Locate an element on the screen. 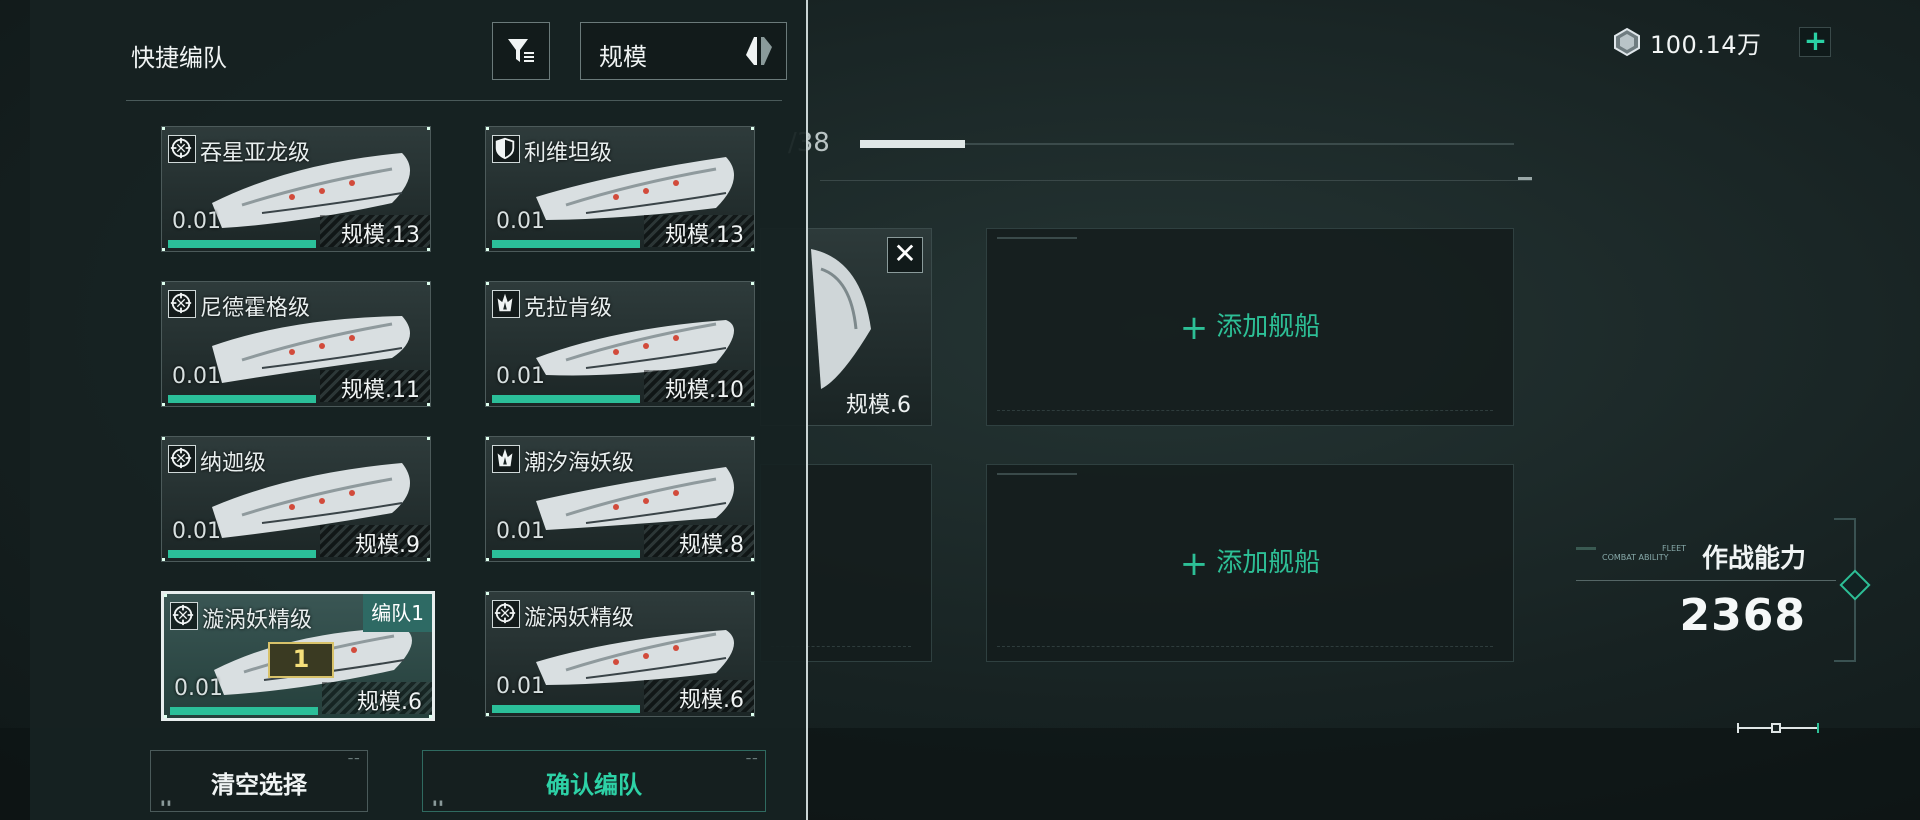 The height and width of the screenshot is (820, 1920). currency-display: 100.14万 + is located at coordinates (1722, 42).